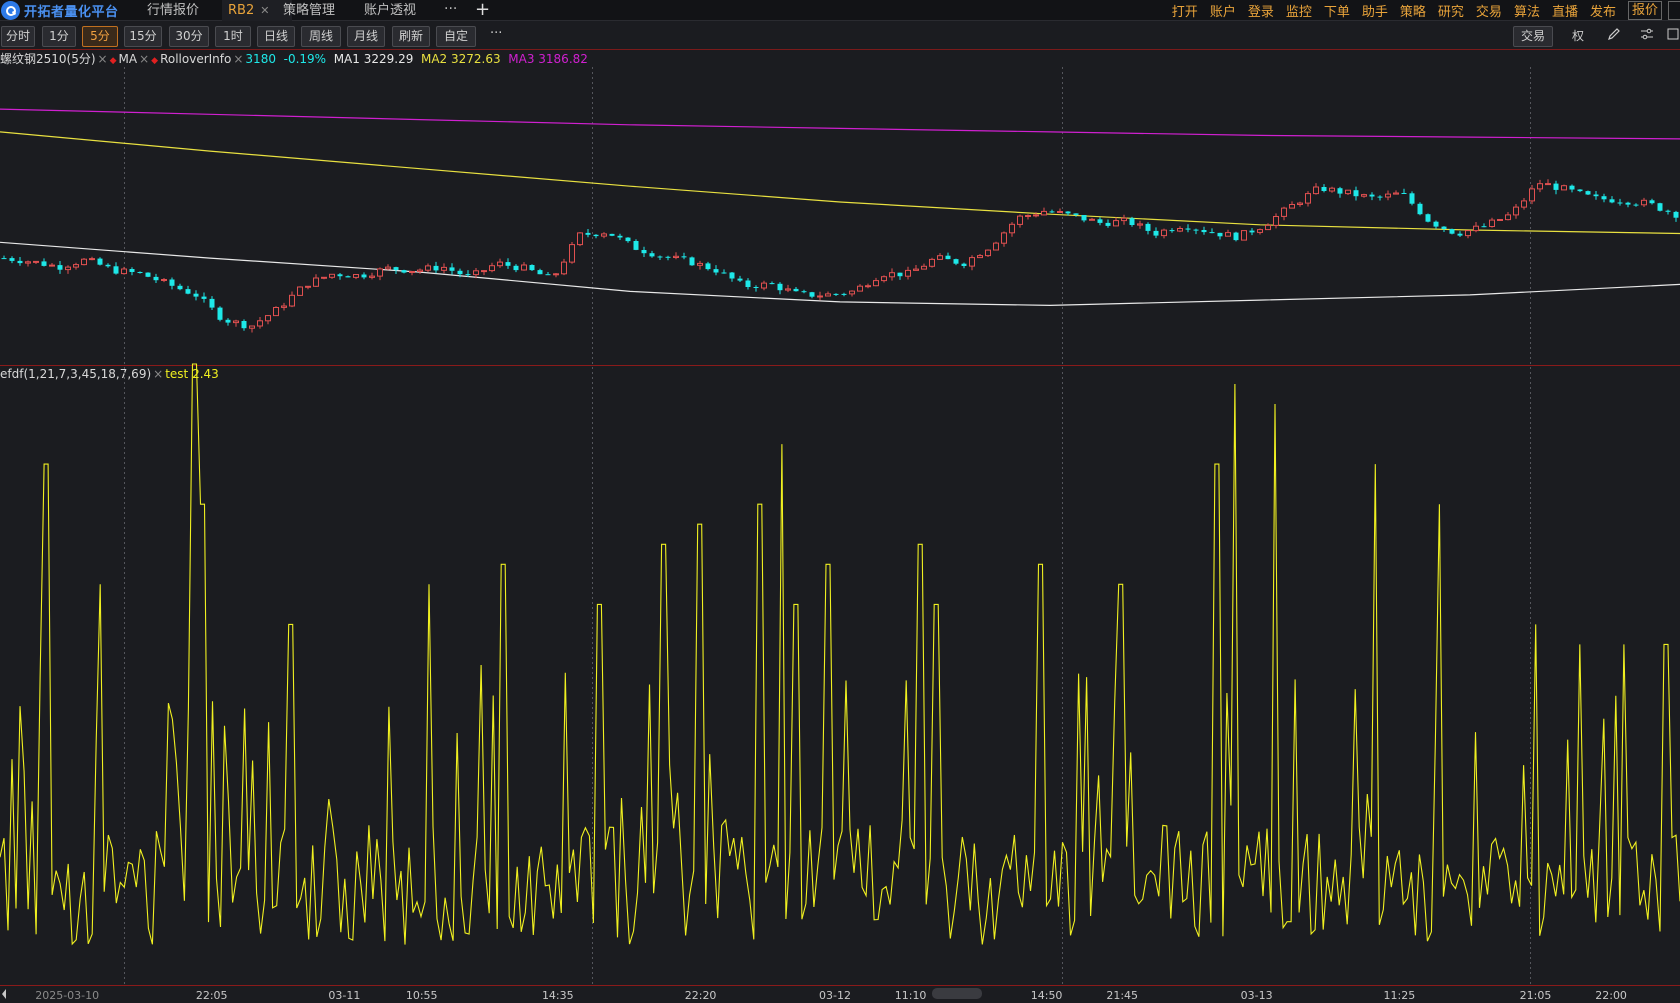 The image size is (1680, 1003). Describe the element at coordinates (1257, 995) in the screenshot. I see `time-axis-label: 03-13` at that location.